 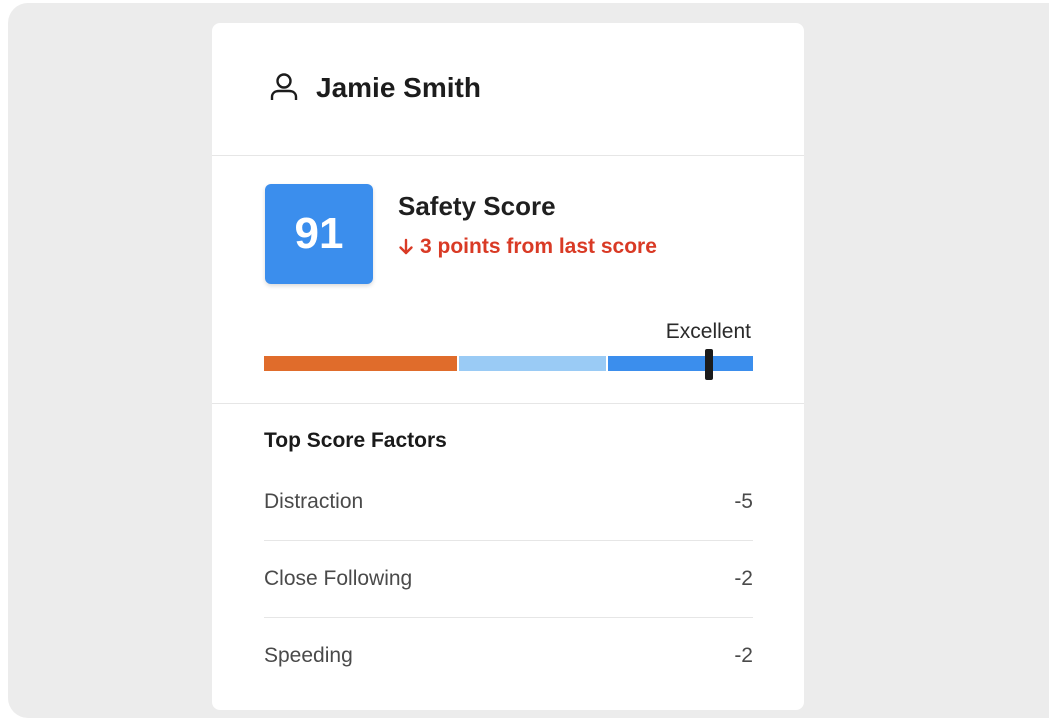 What do you see at coordinates (308, 655) in the screenshot?
I see `factor-label: Speeding` at bounding box center [308, 655].